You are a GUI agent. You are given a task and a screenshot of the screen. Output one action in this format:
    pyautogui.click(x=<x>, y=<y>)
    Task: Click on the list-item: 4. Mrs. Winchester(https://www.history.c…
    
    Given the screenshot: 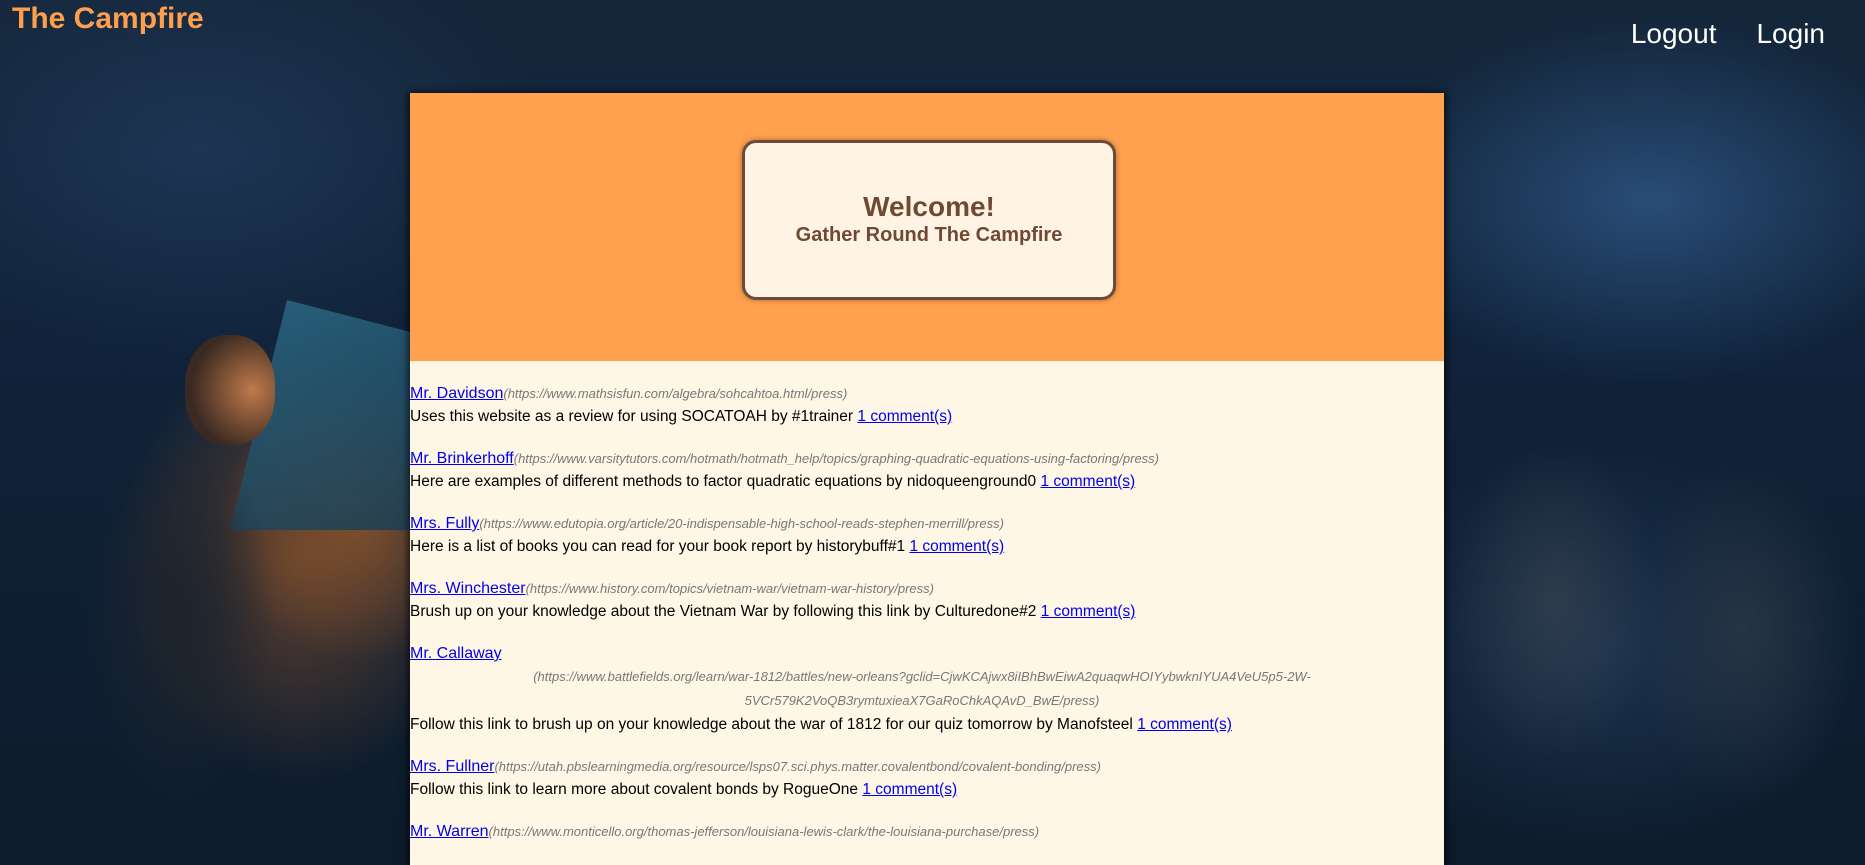 What is the action you would take?
    pyautogui.click(x=927, y=601)
    